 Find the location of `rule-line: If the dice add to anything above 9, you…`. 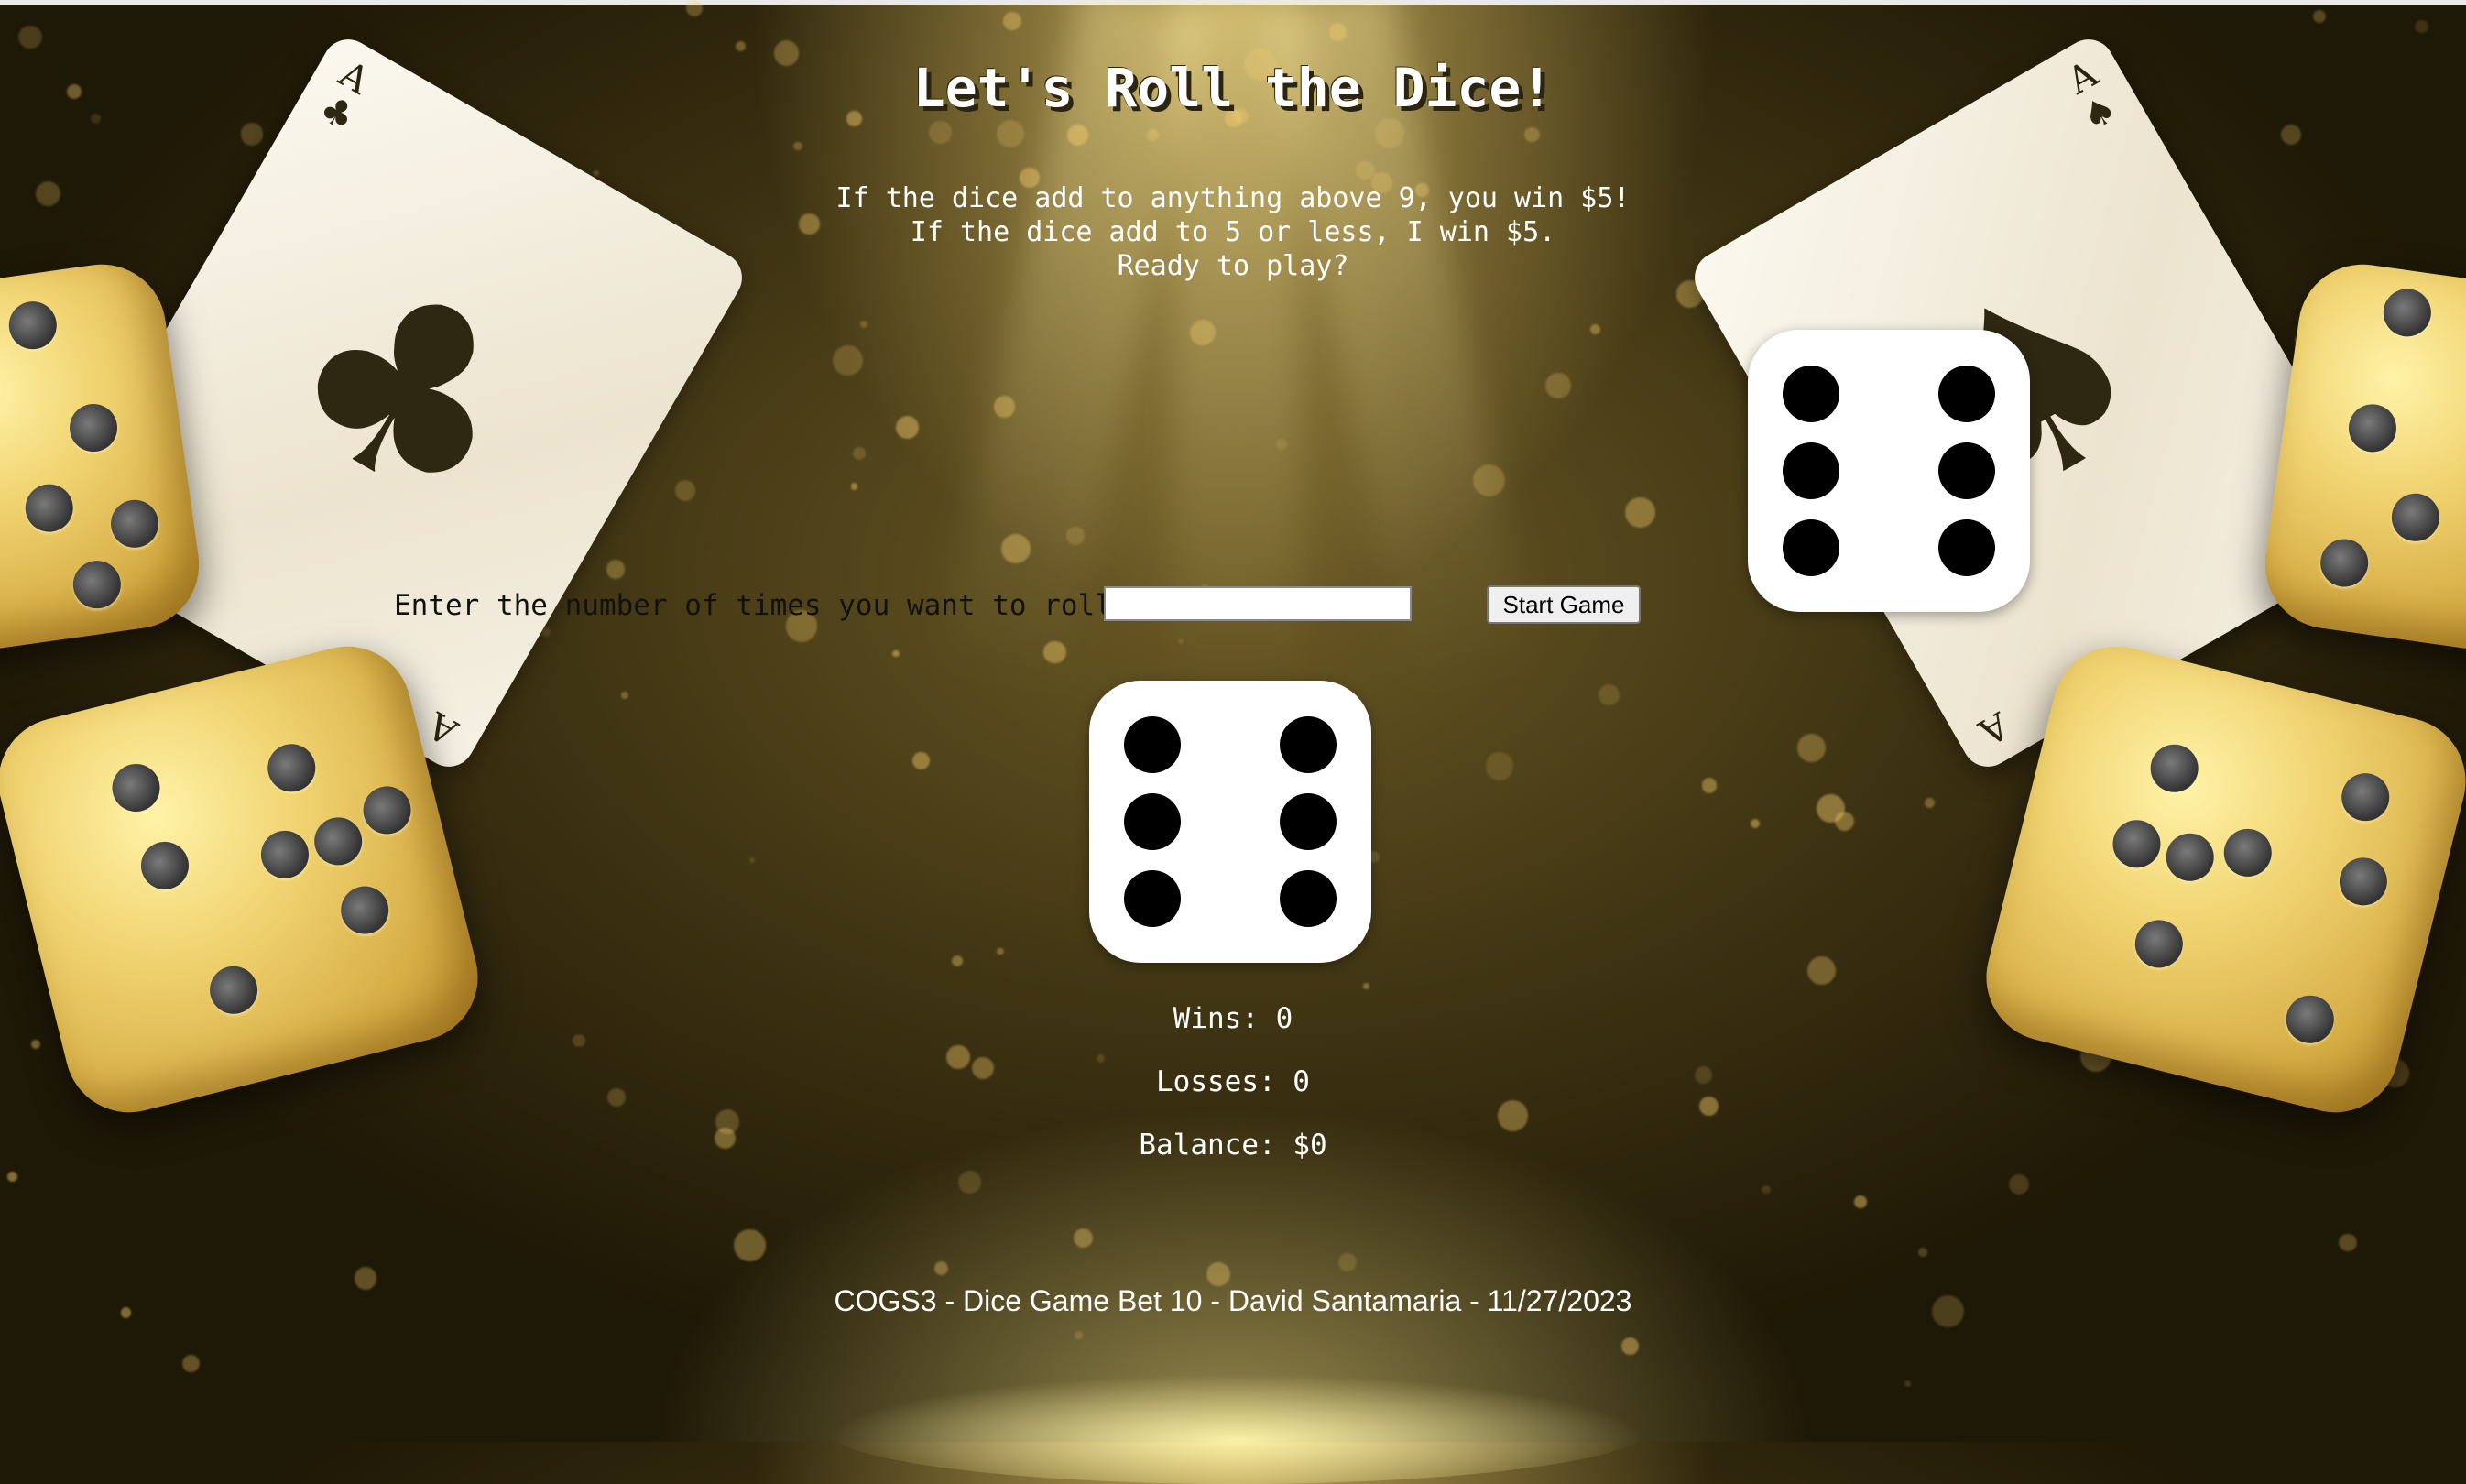

rule-line: If the dice add to anything above 9, you… is located at coordinates (1233, 198).